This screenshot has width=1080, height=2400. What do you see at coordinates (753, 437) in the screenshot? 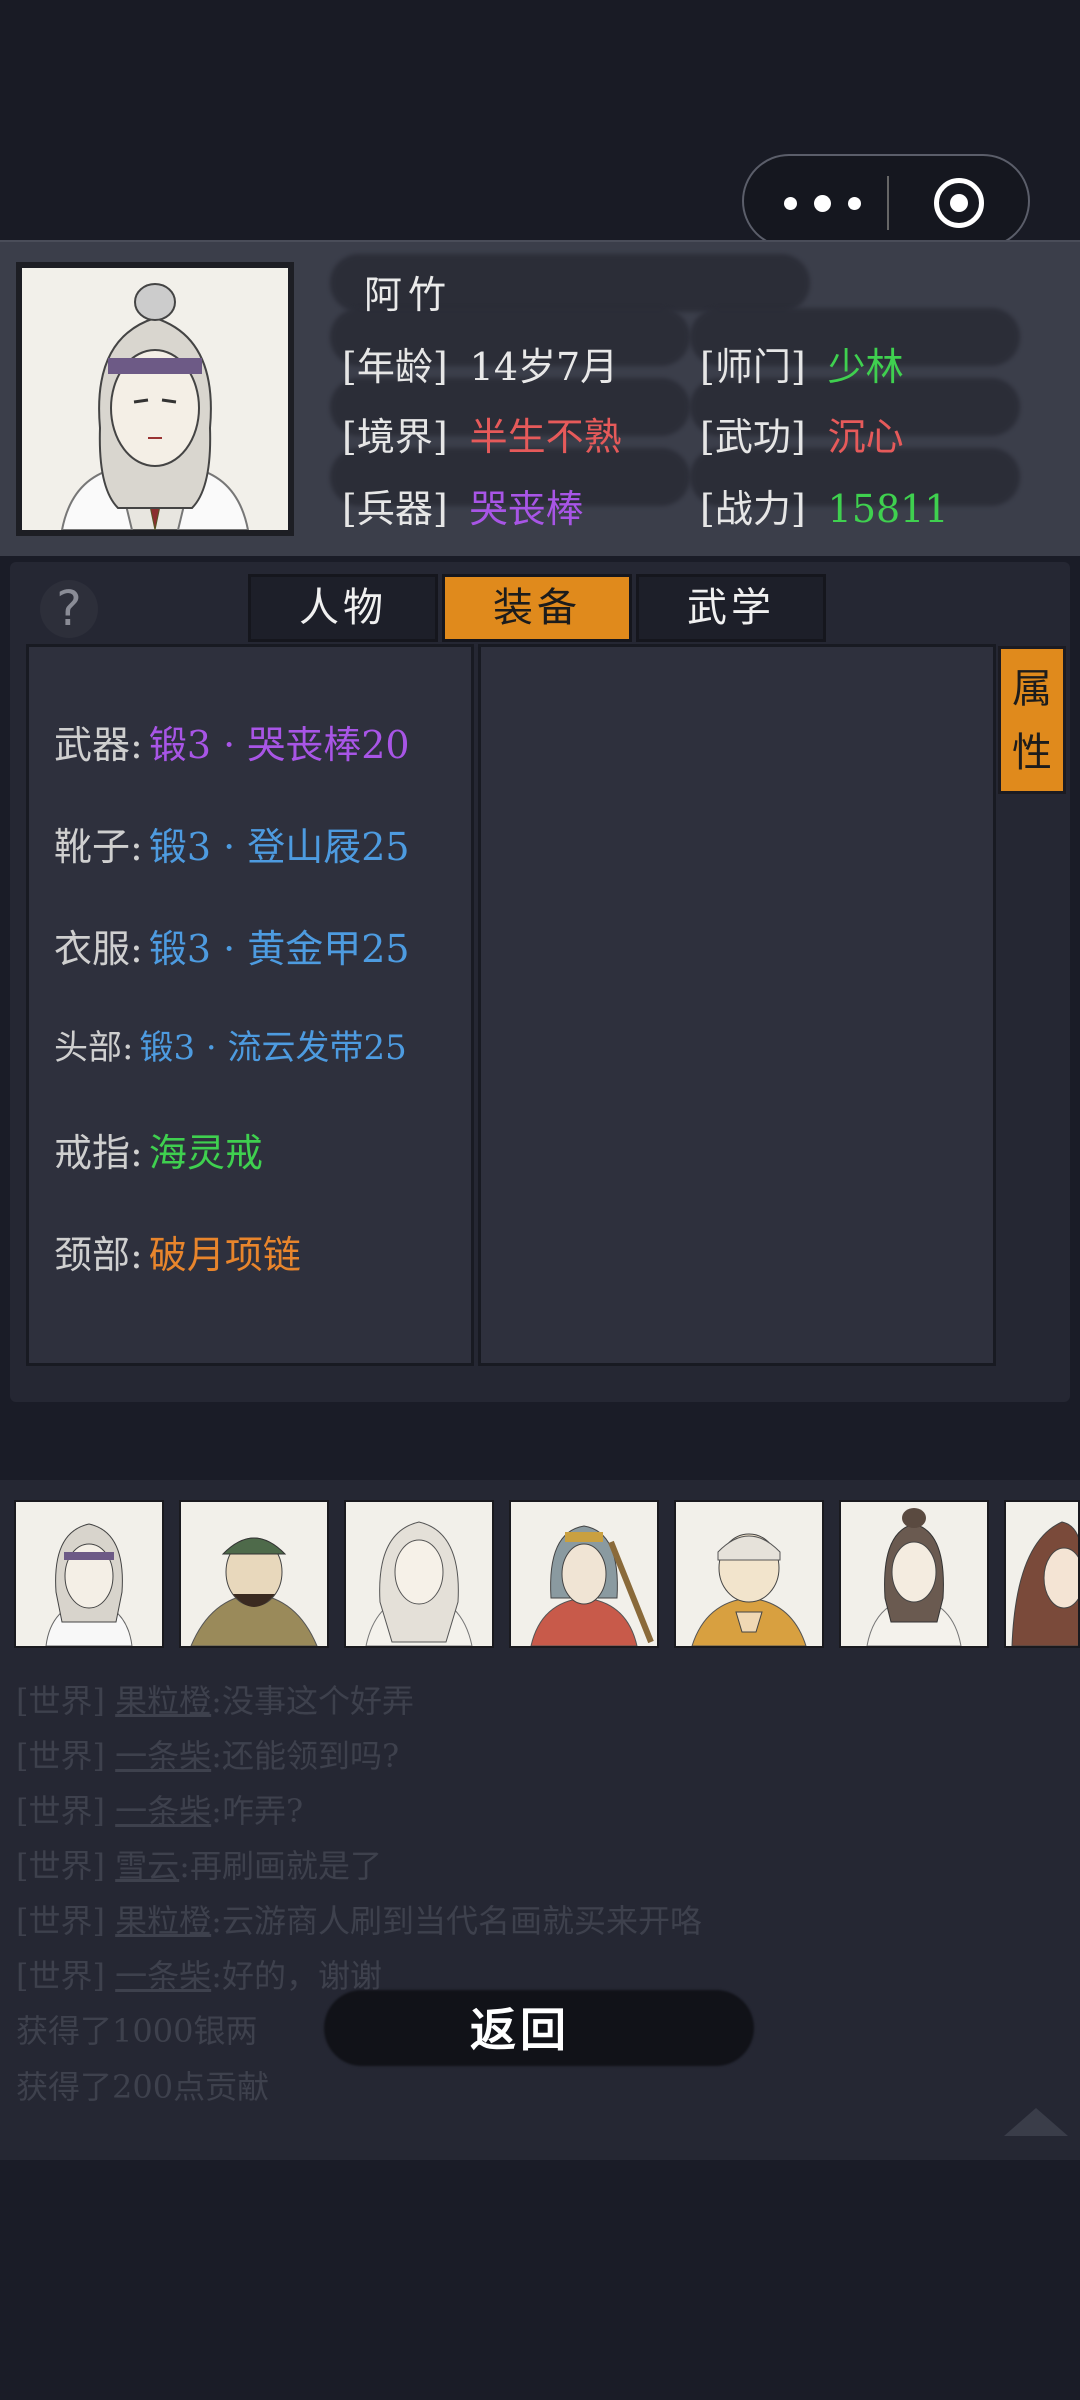
I see `martial-label: [武功]` at bounding box center [753, 437].